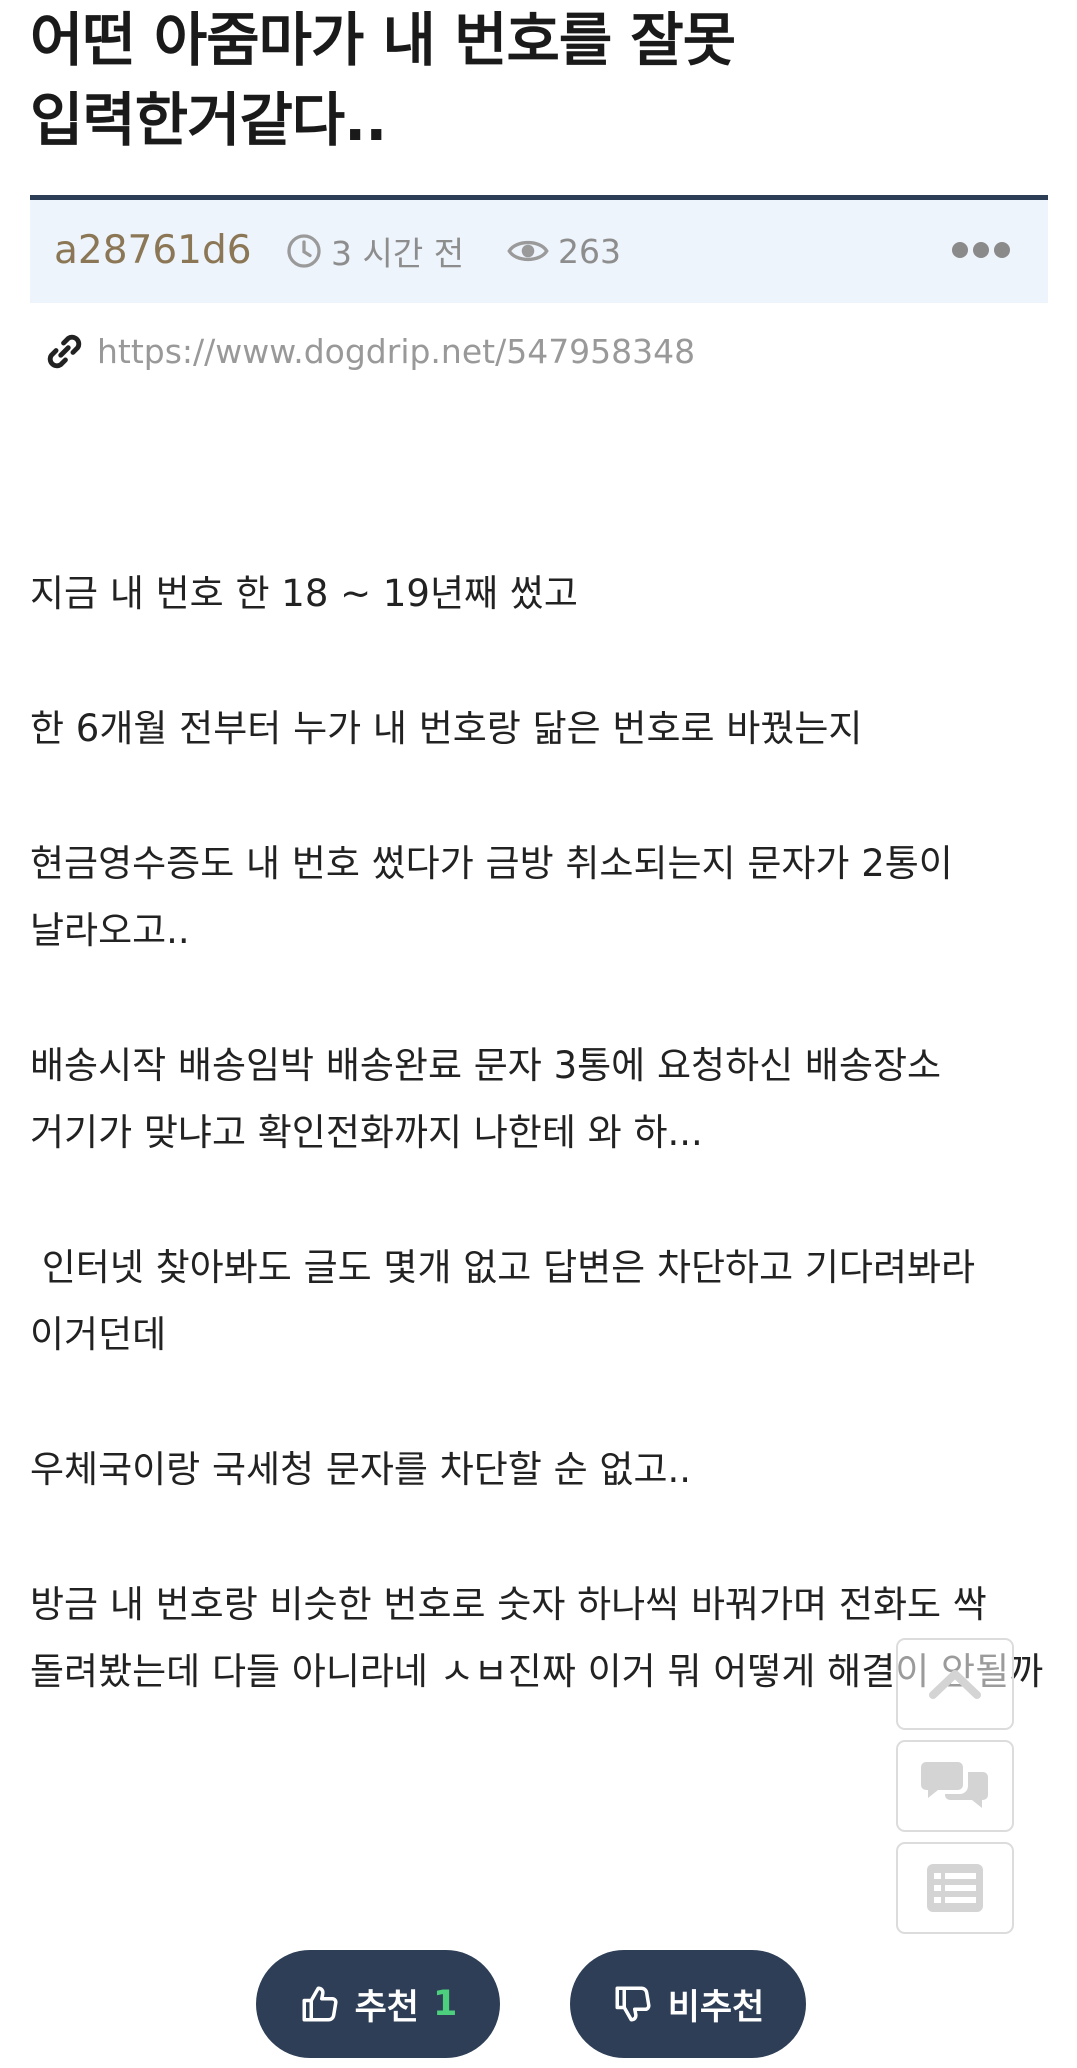 This screenshot has height=2068, width=1077. Describe the element at coordinates (153, 251) in the screenshot. I see `author-name: a28761d6` at that location.